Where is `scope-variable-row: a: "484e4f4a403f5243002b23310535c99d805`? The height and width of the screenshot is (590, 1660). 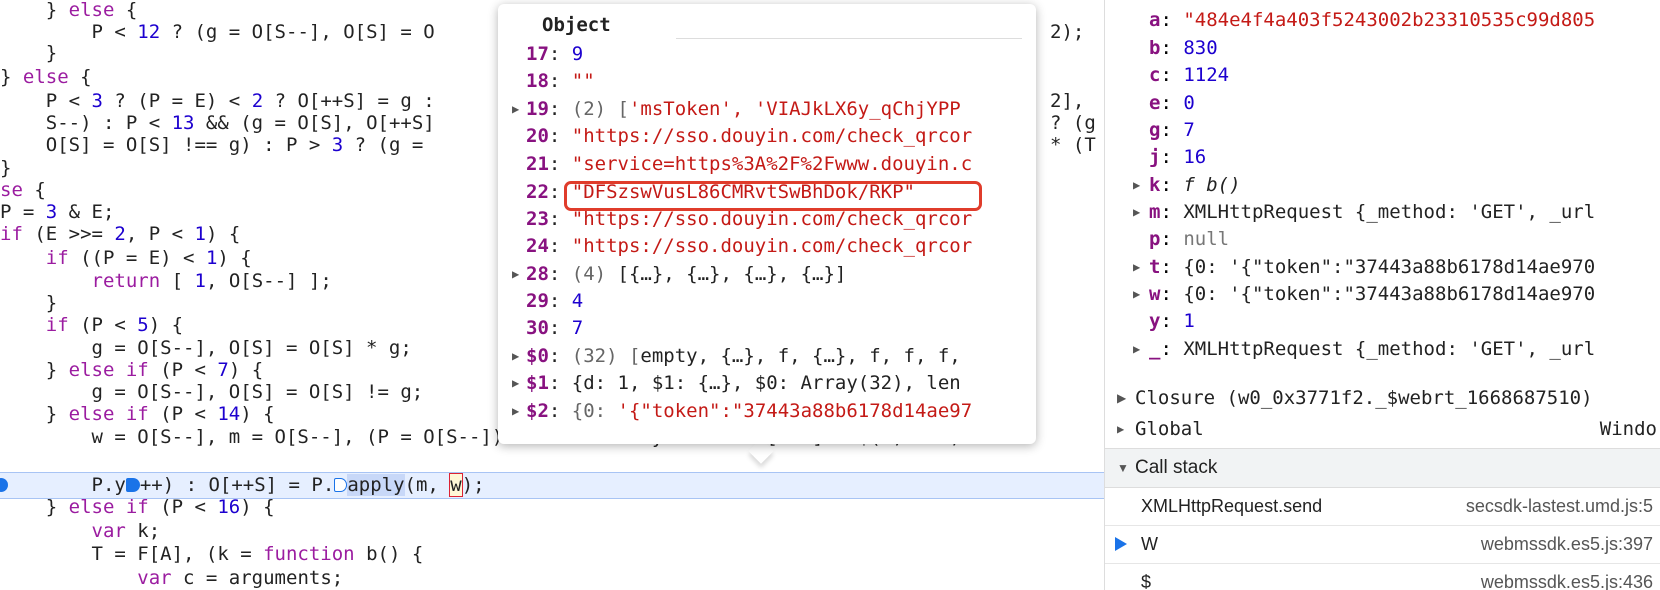
scope-variable-row: a: "484e4f4a403f5243002b23310535c99d805 is located at coordinates (1372, 20).